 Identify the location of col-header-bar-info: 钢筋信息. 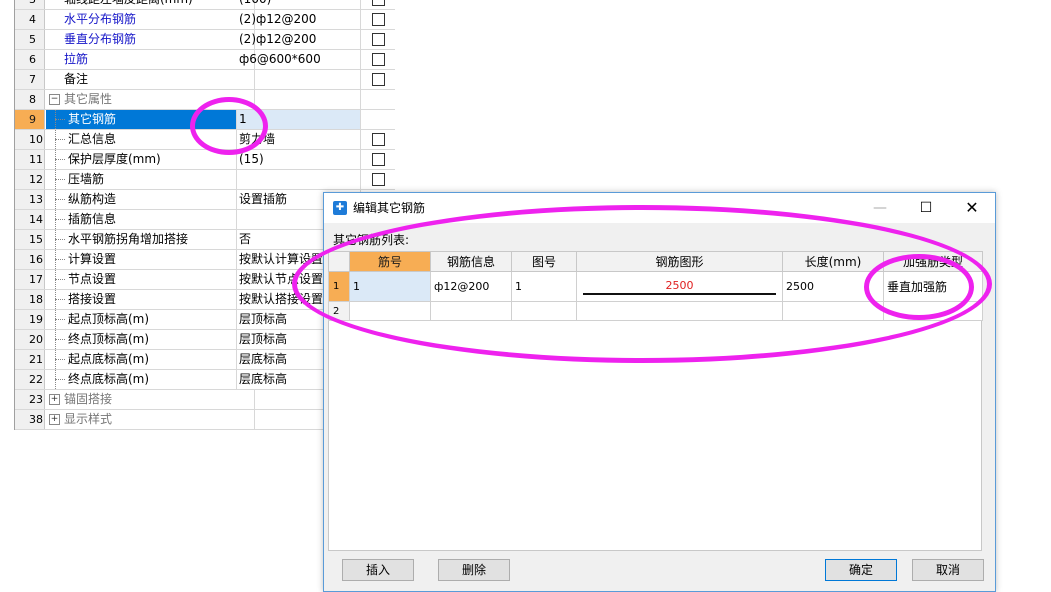
(471, 261).